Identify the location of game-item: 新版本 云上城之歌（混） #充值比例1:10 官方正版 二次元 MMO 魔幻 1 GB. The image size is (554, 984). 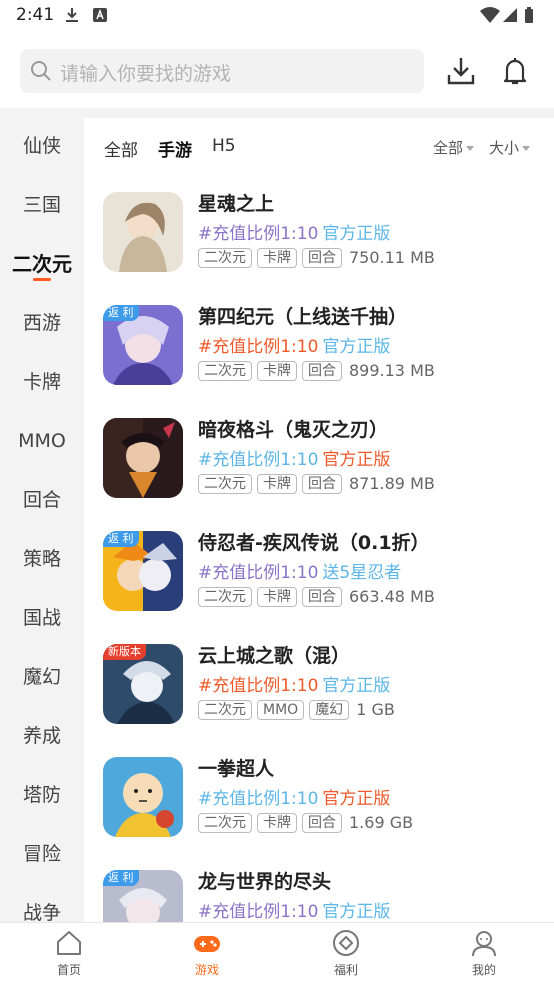
(323, 684).